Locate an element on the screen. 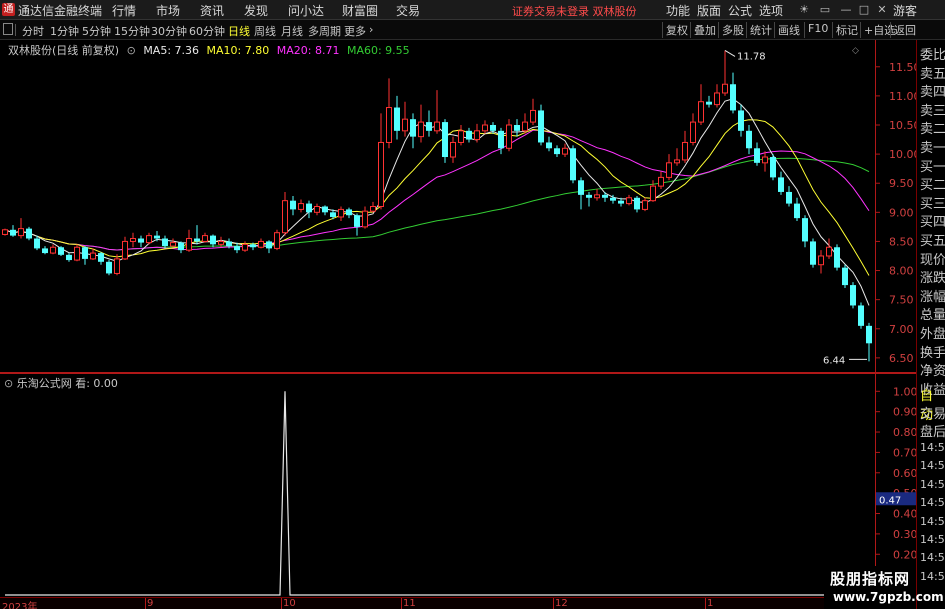 Image resolution: width=945 pixels, height=609 pixels. btn-multistock: 多股 is located at coordinates (731, 30).